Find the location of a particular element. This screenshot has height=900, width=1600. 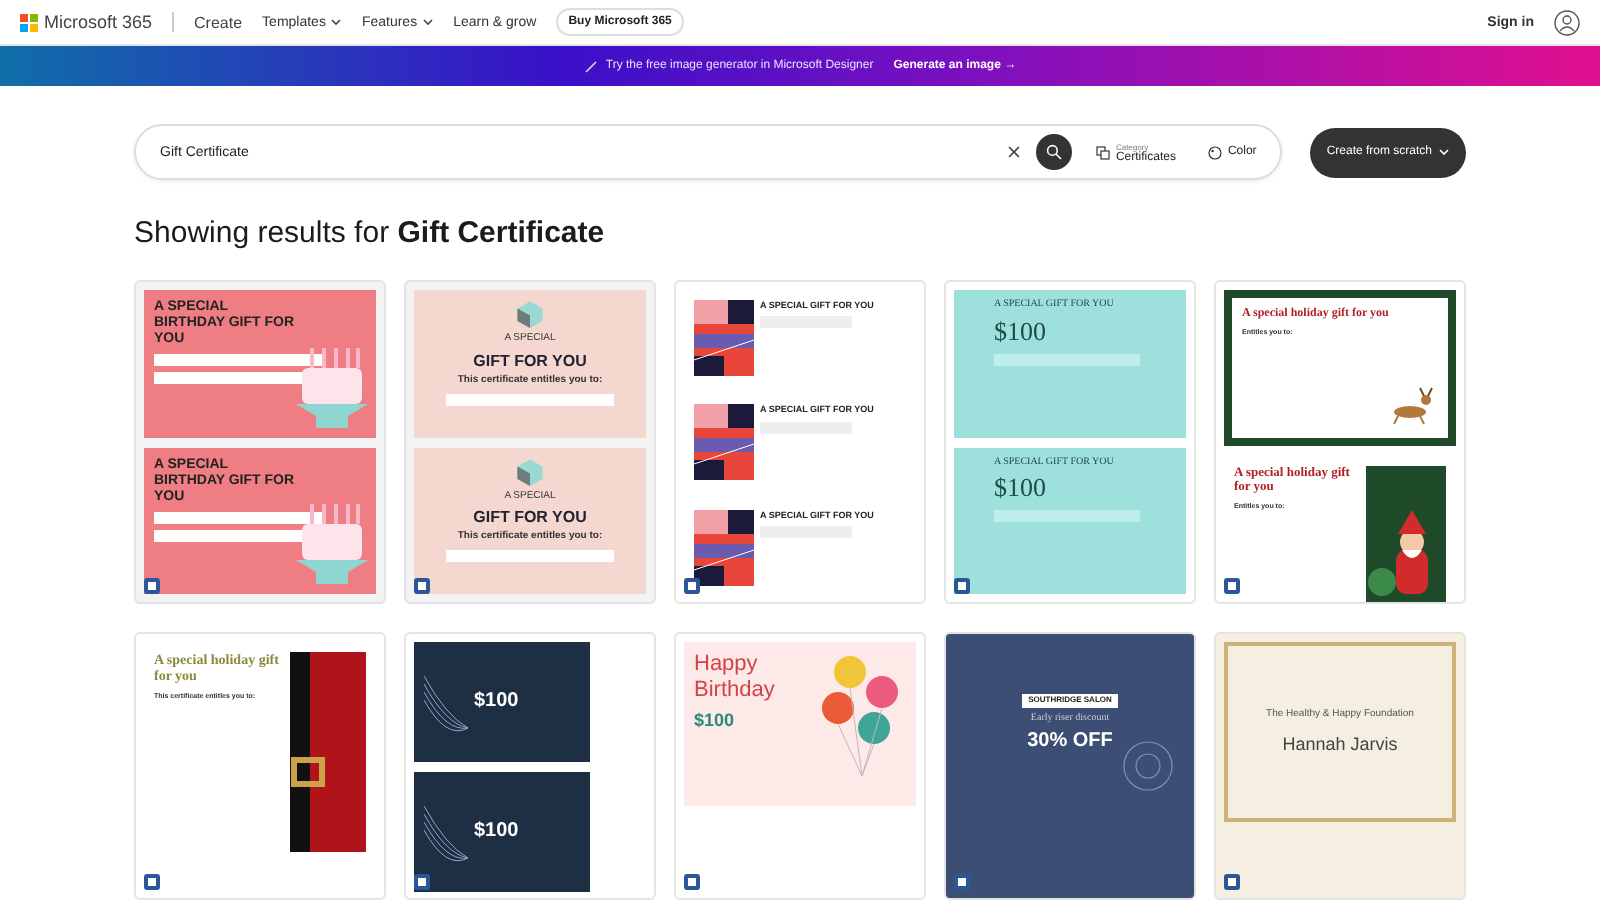

four-squares-logo-icon is located at coordinates (29, 22).